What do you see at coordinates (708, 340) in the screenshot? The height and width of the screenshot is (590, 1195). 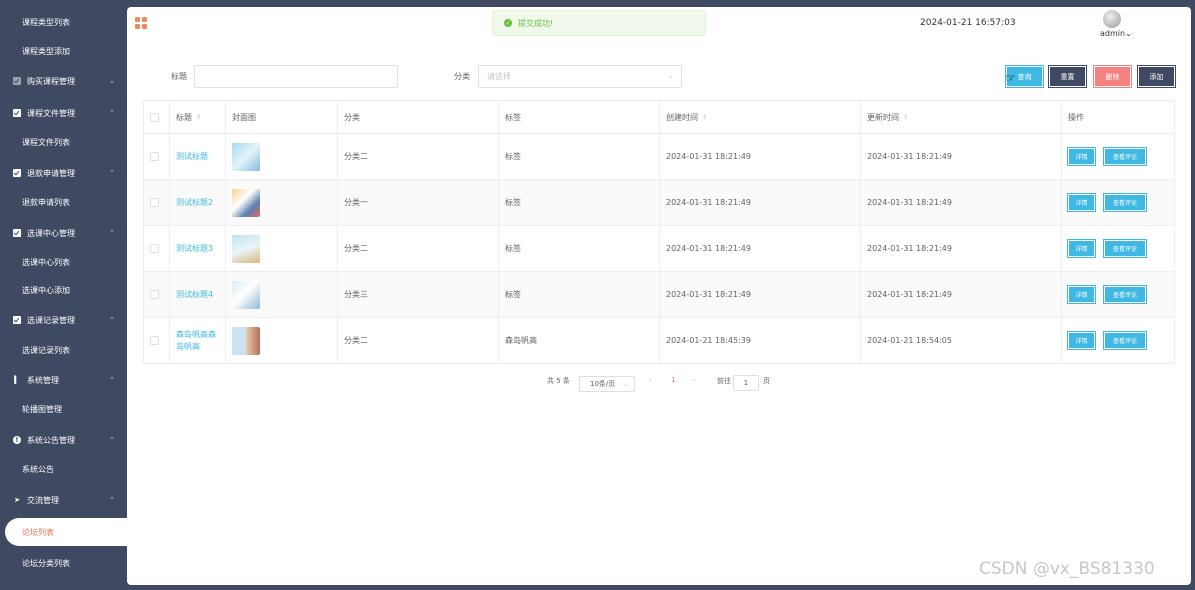 I see `created-value: 2024-01-21 18:45:39` at bounding box center [708, 340].